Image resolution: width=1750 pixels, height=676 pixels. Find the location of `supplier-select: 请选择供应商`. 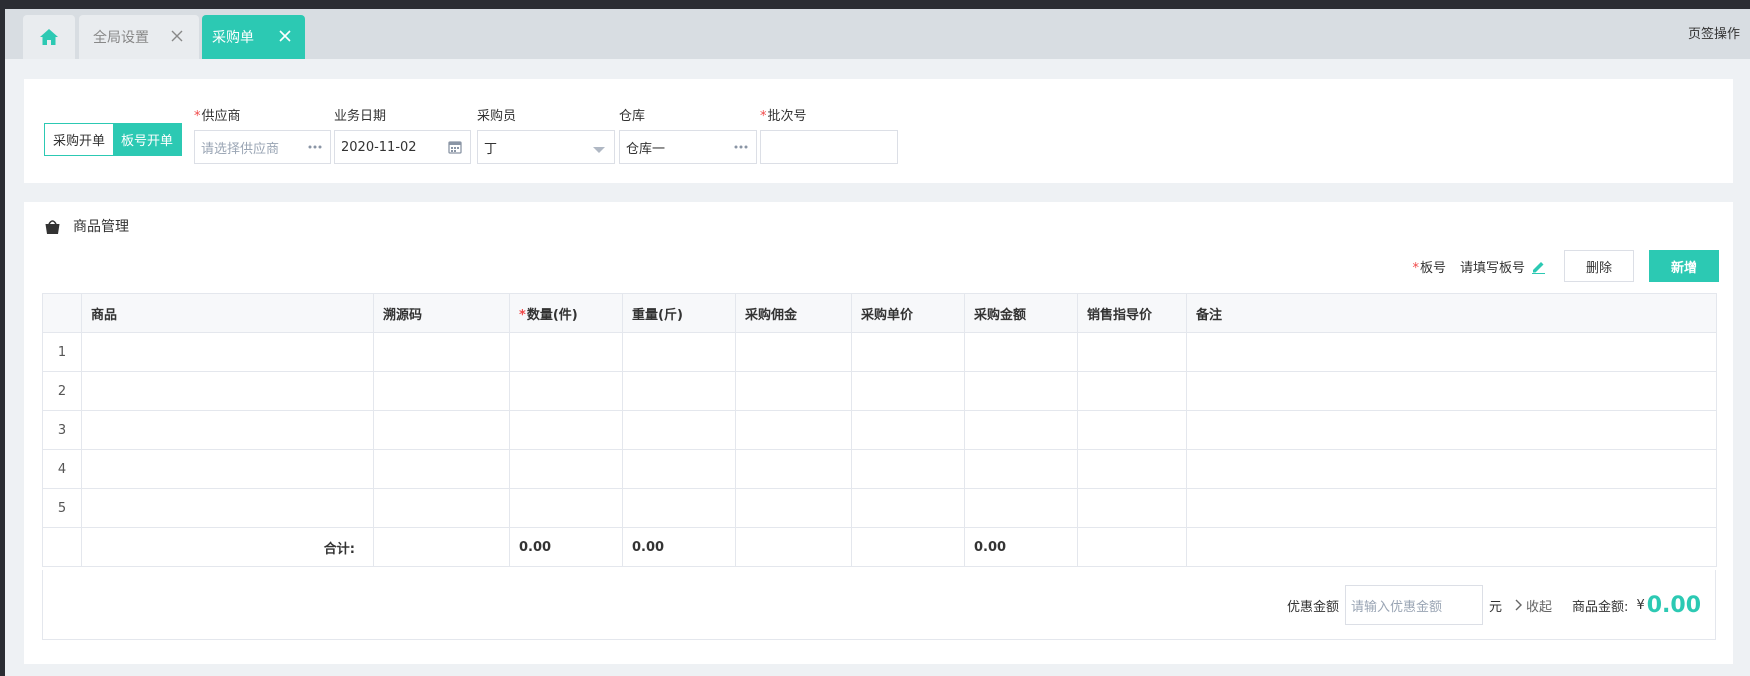

supplier-select: 请选择供应商 is located at coordinates (262, 147).